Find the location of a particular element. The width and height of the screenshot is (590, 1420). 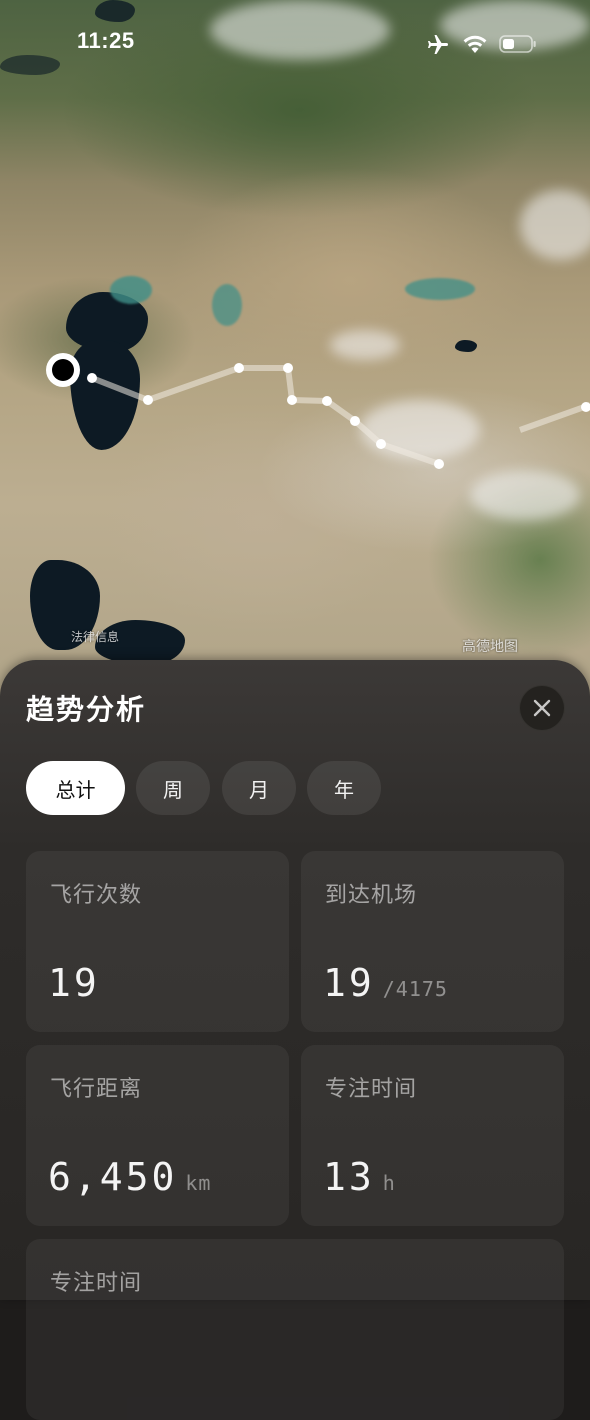

stat-label: 到达机场 is located at coordinates (371, 895).